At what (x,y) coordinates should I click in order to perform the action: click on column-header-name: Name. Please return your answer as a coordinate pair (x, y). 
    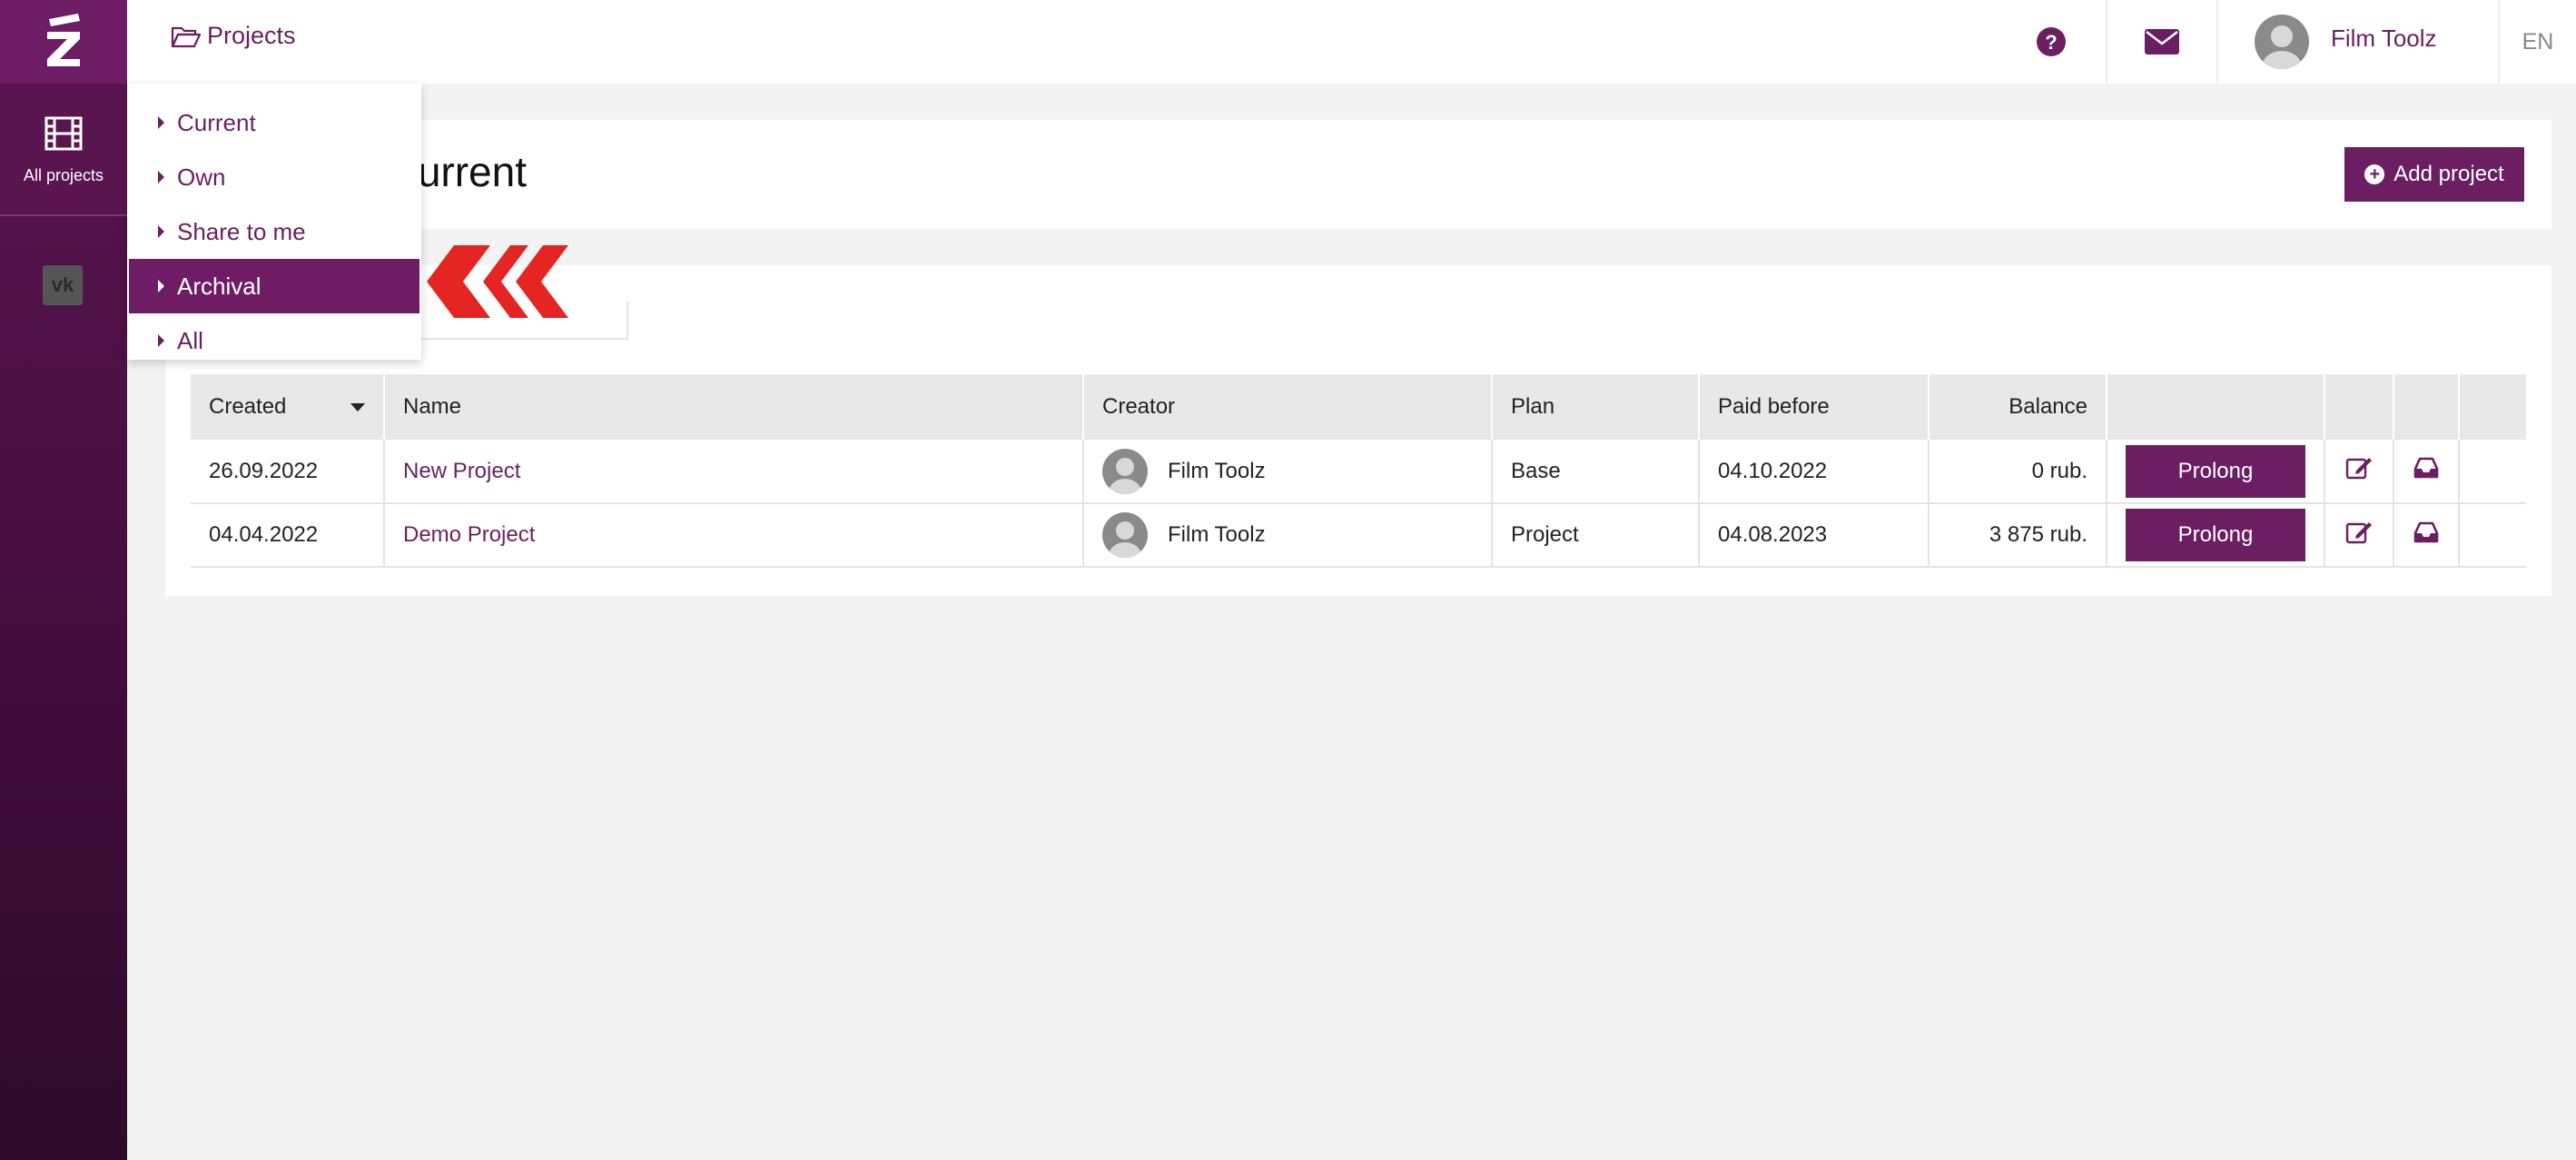
    Looking at the image, I should click on (734, 407).